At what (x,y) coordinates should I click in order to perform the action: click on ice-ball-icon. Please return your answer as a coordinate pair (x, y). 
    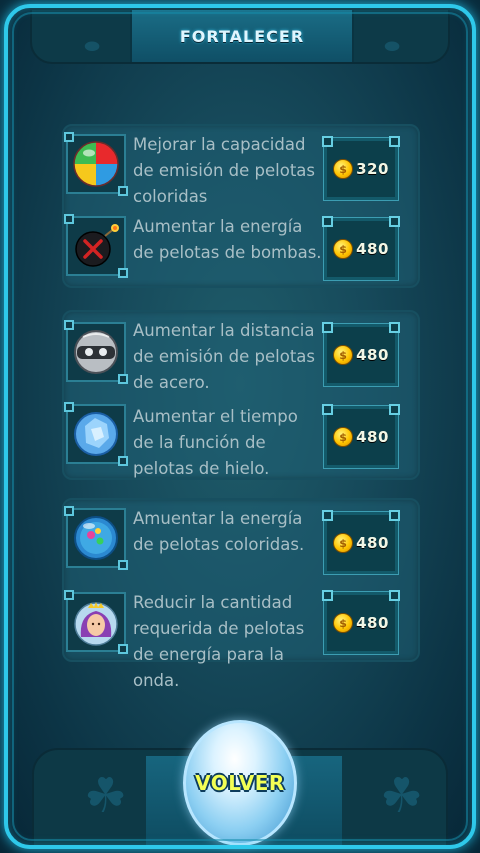
    Looking at the image, I should click on (96, 434).